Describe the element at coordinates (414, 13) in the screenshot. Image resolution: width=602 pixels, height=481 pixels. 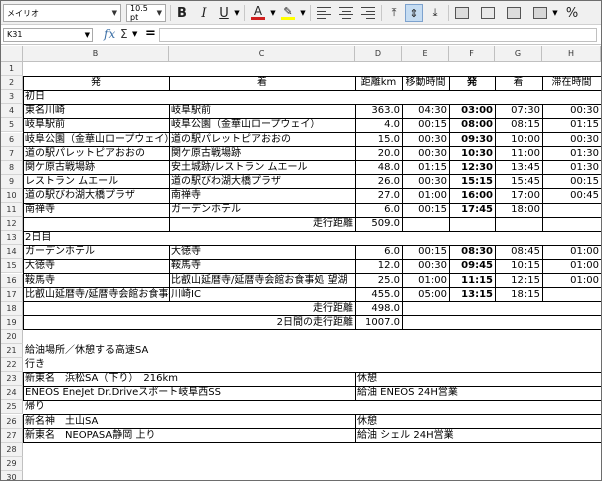
I see `align-middle-button: ⇕` at that location.